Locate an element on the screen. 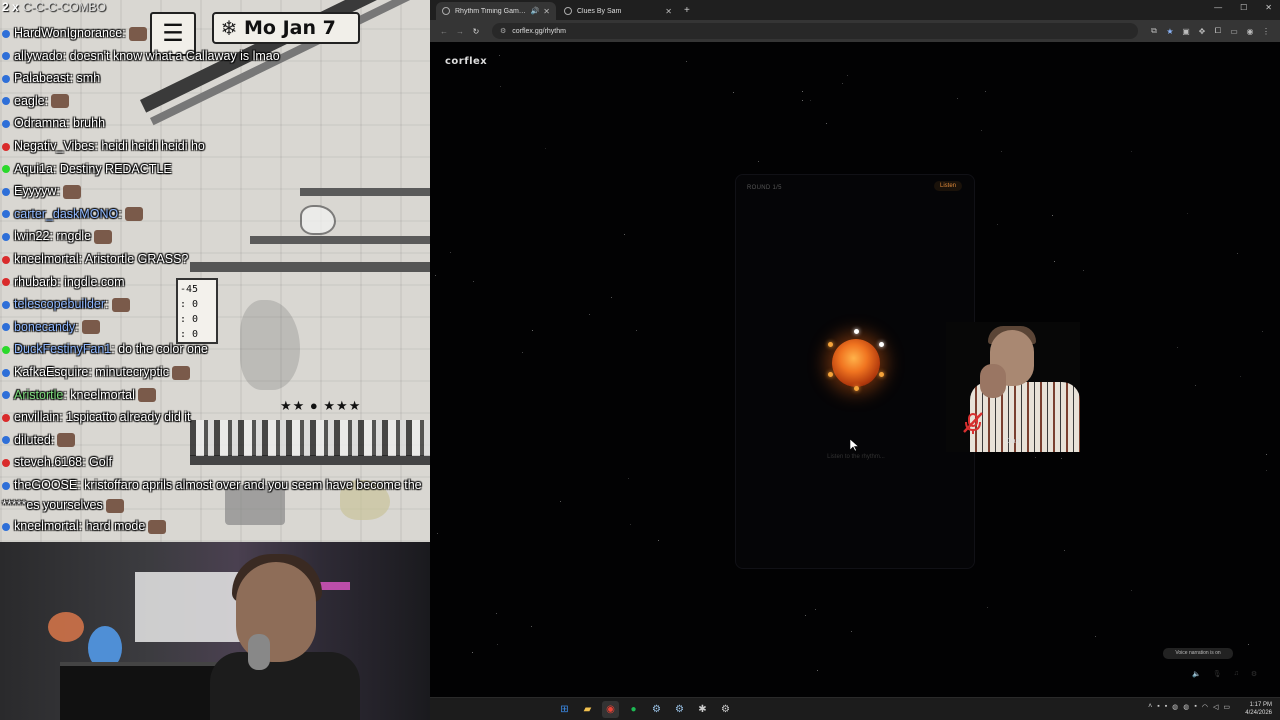 Image resolution: width=1280 pixels, height=720 pixels. chat-username: theGOOSE is located at coordinates (45, 485).